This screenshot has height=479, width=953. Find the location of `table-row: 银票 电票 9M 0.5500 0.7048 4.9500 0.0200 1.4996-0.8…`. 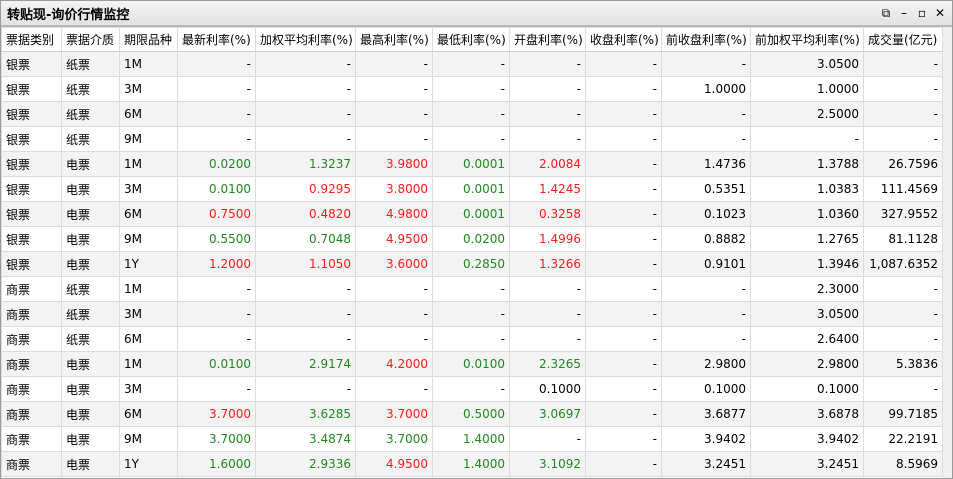

table-row: 银票 电票 9M 0.5500 0.7048 4.9500 0.0200 1.4996-0.8… is located at coordinates (472, 239).